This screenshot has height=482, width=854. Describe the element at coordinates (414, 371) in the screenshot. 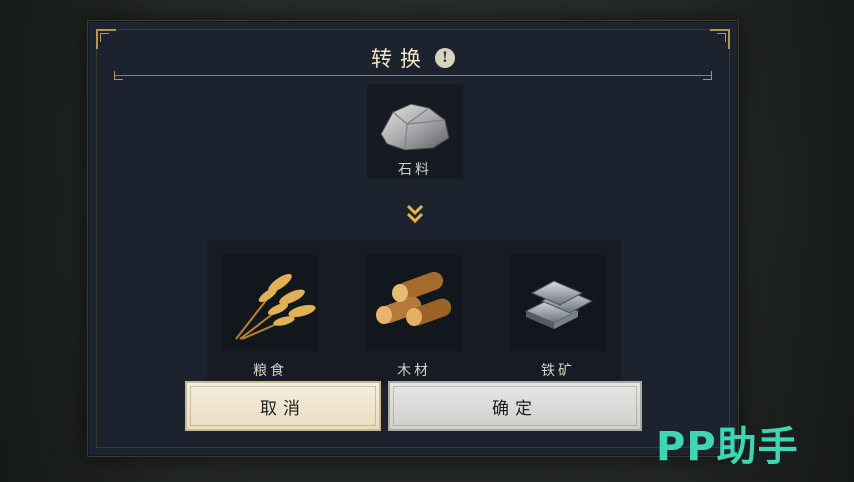

I see `target-label-wood: 木材` at that location.